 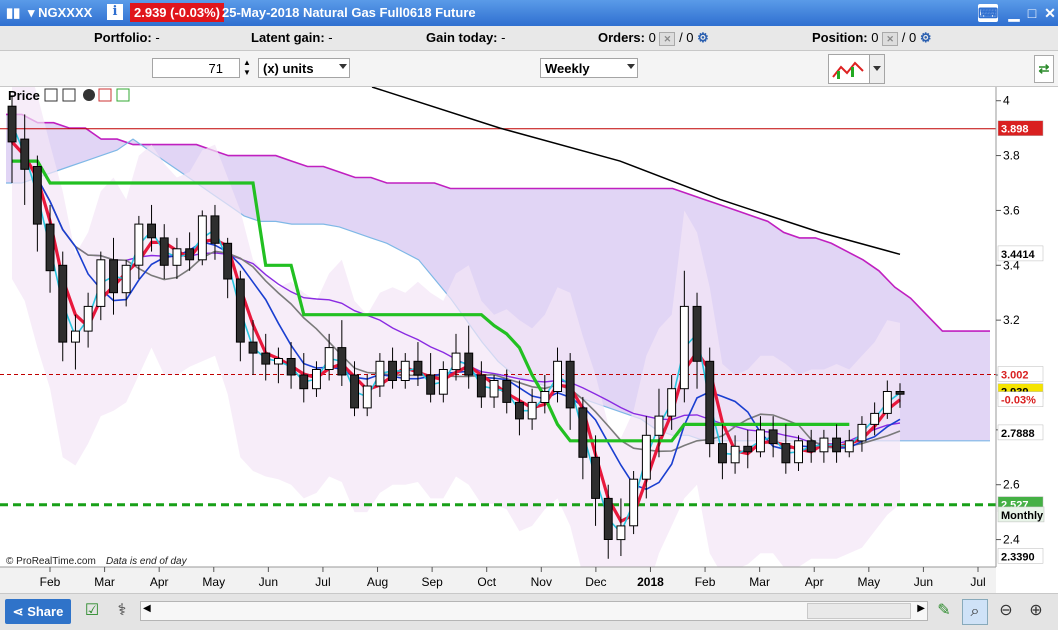 I want to click on minimize-icon: ▁, so click(x=1014, y=13).